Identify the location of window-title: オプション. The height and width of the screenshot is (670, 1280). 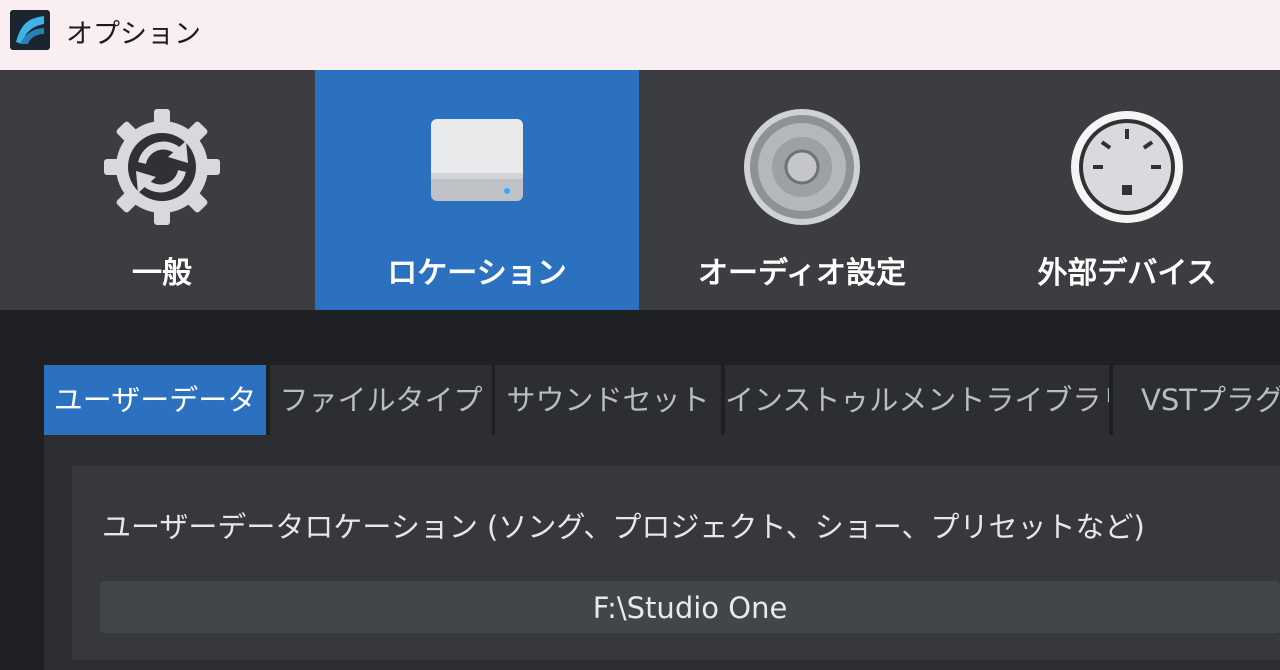
(133, 34).